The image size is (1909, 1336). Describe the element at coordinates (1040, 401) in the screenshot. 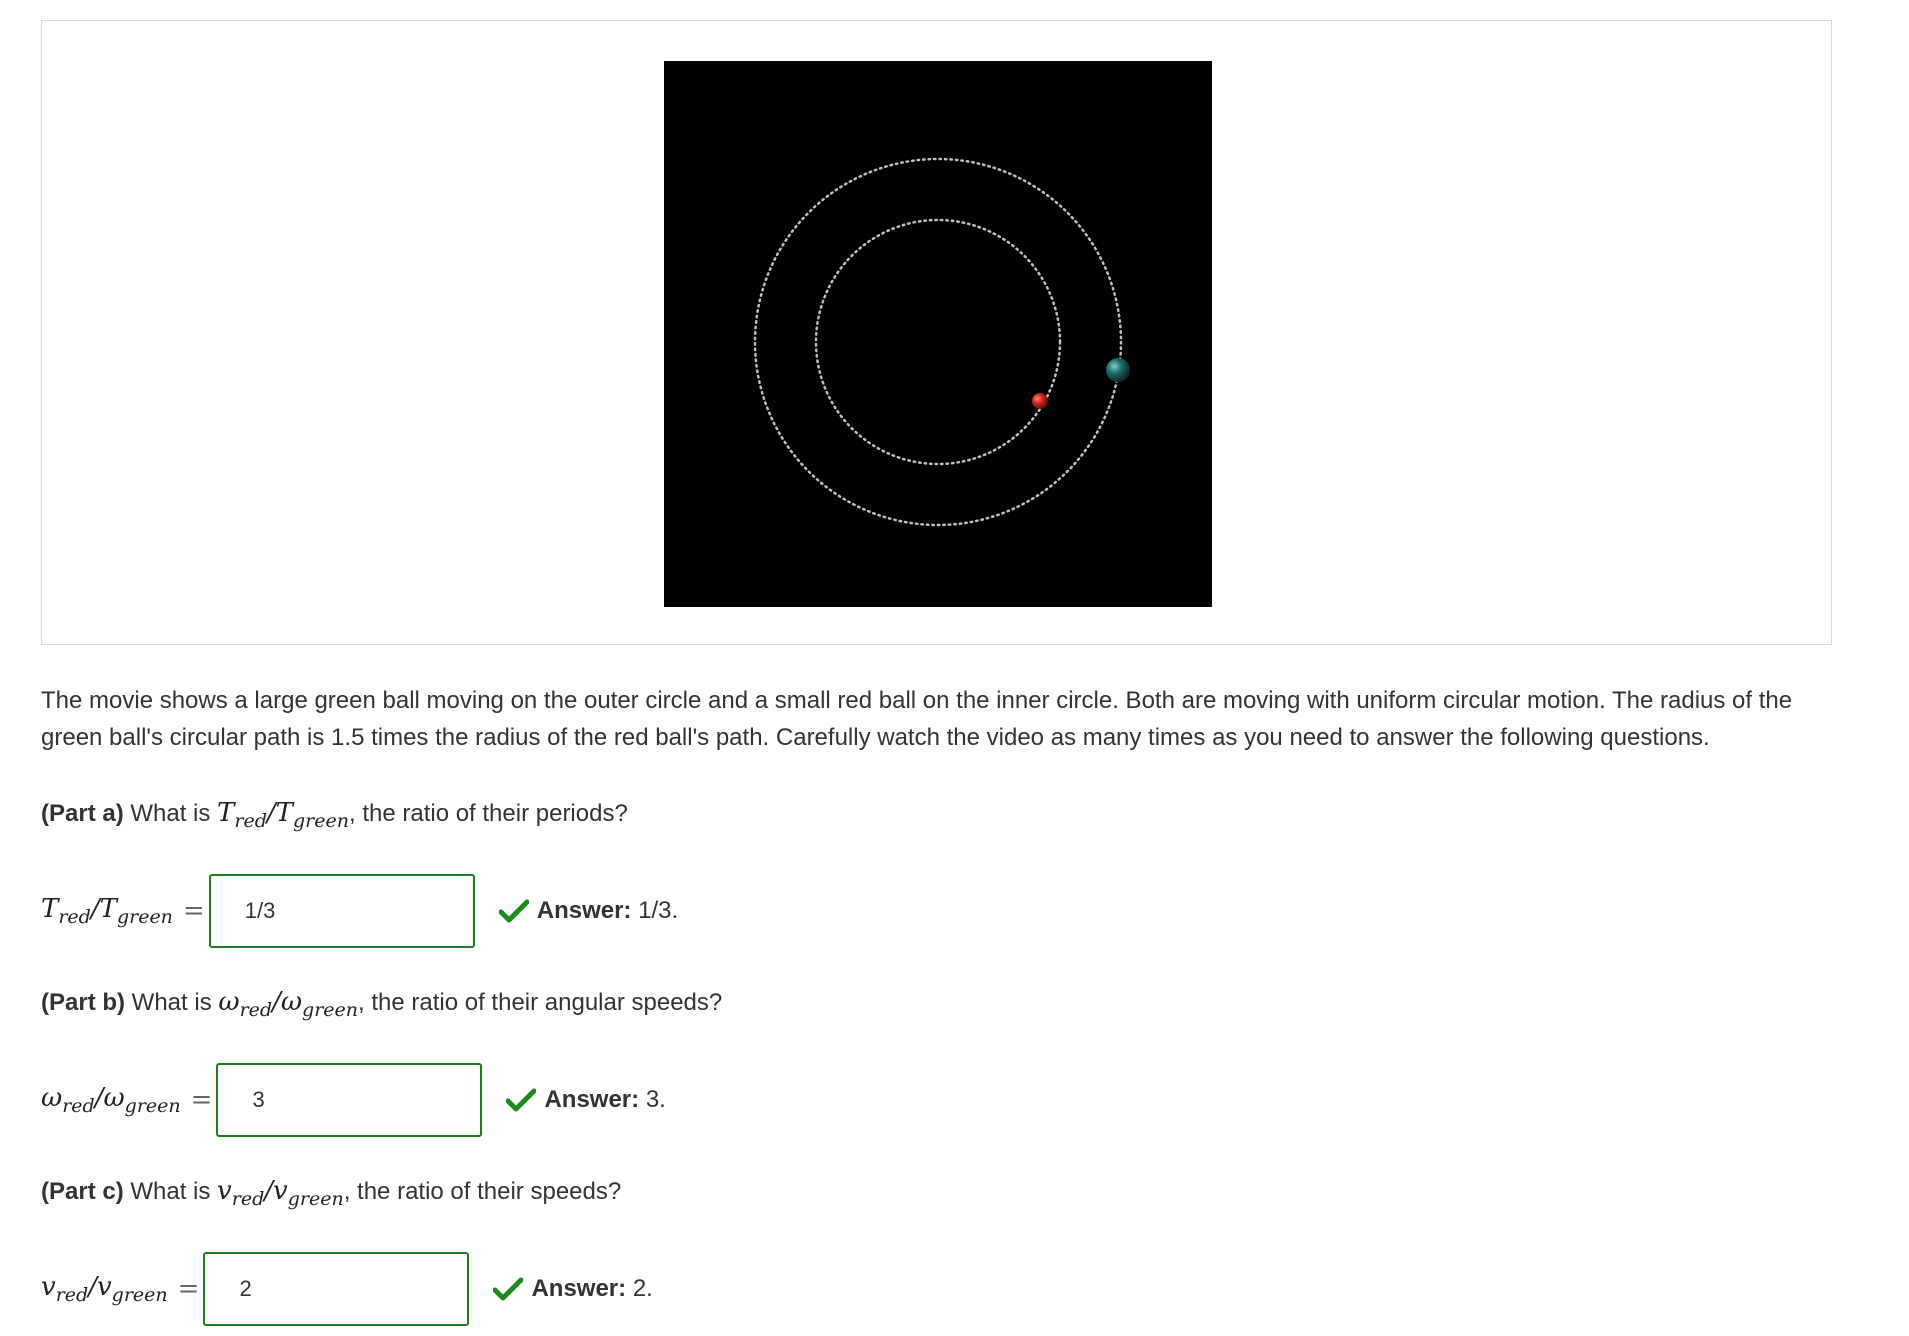

I see `red-ball` at that location.